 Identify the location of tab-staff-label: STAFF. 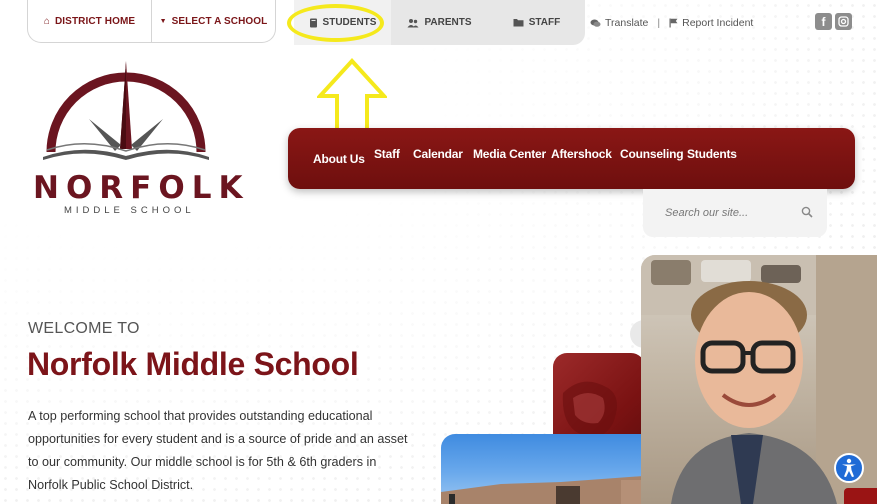
(544, 22).